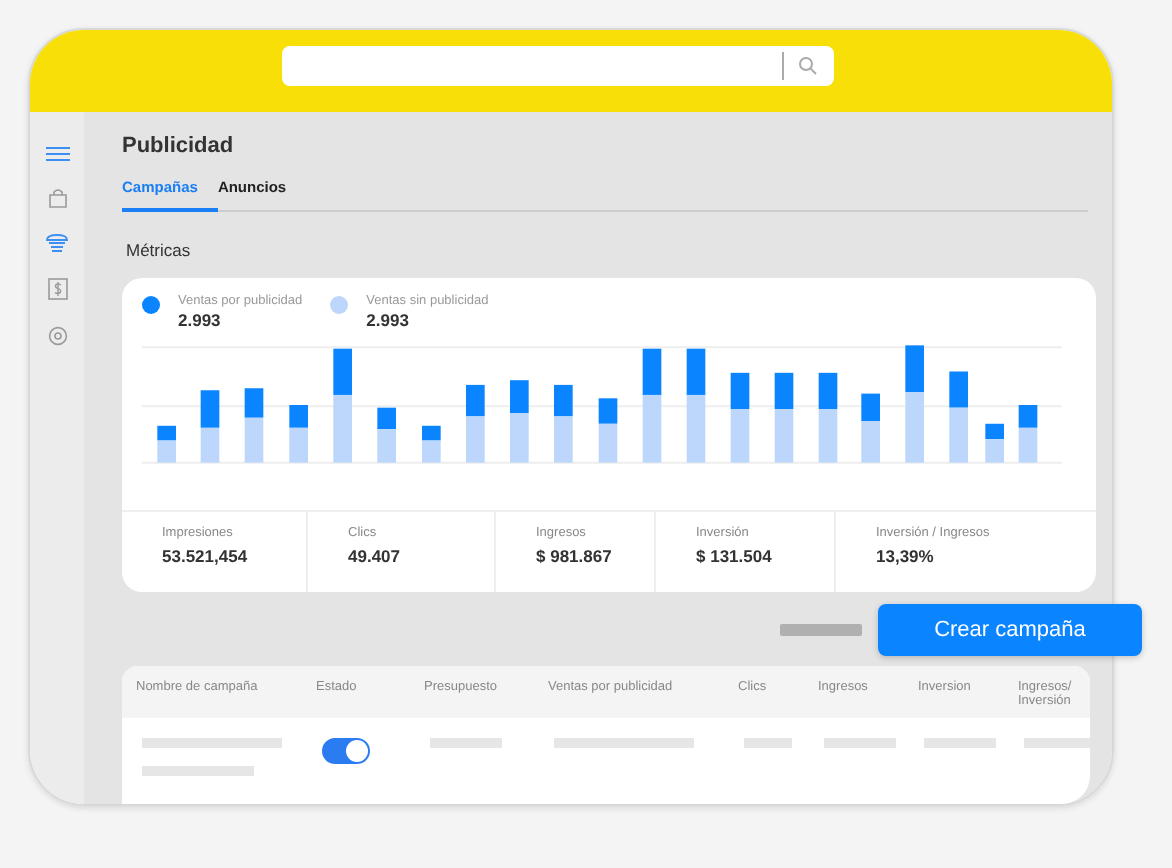 This screenshot has height=868, width=1172. I want to click on search-icon, so click(807, 66).